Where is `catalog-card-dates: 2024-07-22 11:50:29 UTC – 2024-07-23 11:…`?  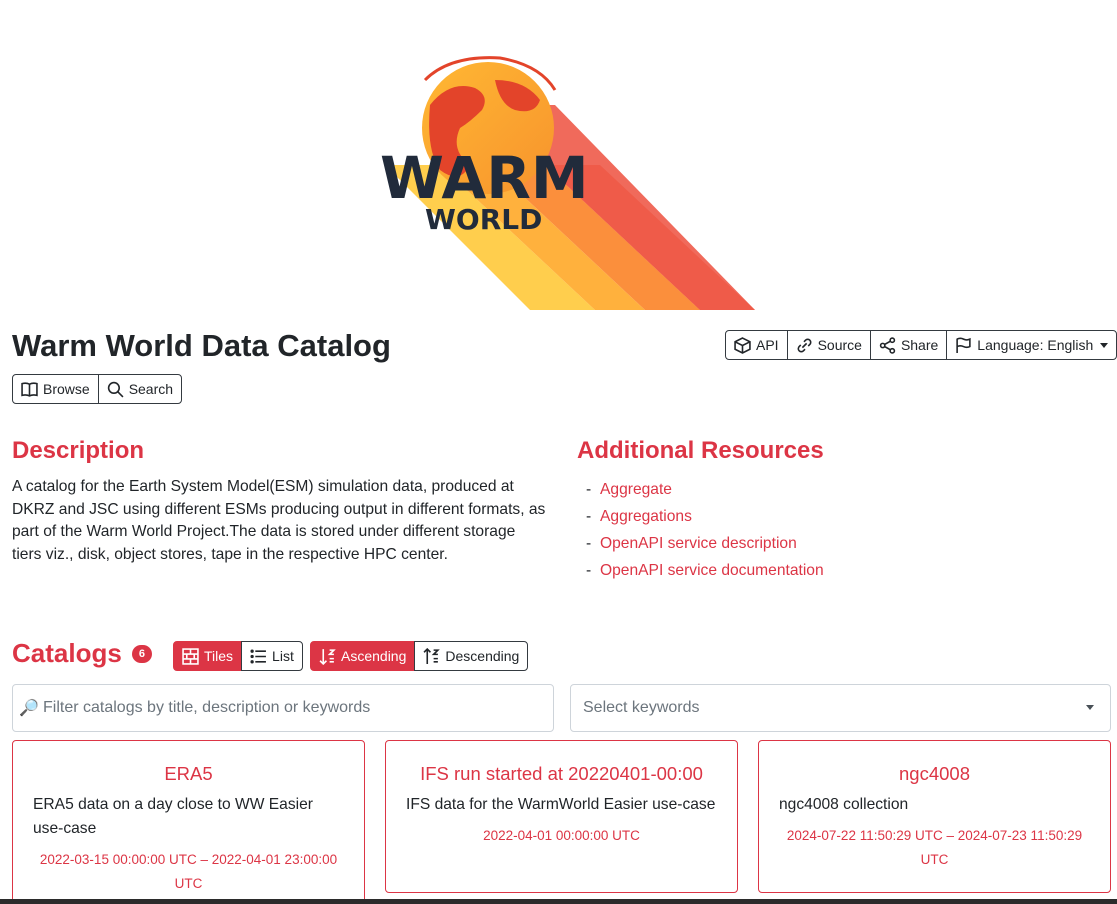
catalog-card-dates: 2024-07-22 11:50:29 UTC – 2024-07-23 11:… is located at coordinates (934, 847).